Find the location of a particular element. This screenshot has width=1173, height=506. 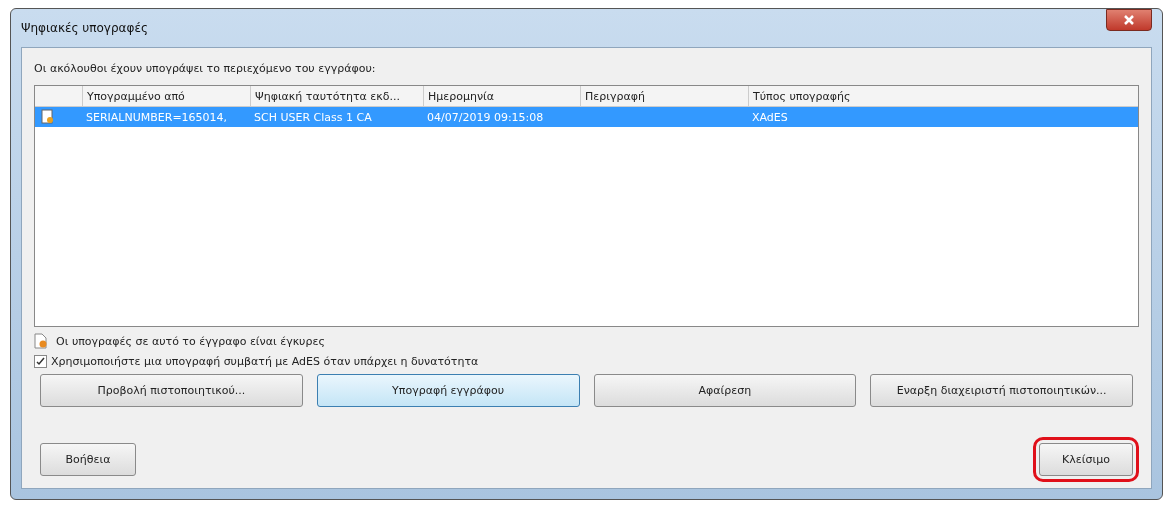

ades-checkbox is located at coordinates (40, 361).